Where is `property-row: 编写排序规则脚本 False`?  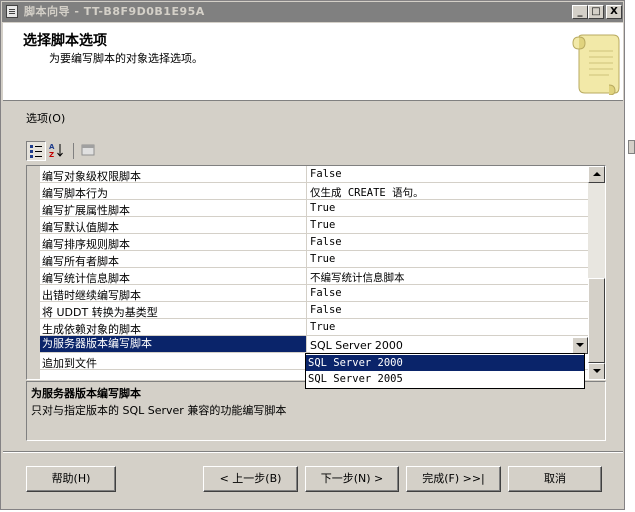 property-row: 编写排序规则脚本 False is located at coordinates (314, 242).